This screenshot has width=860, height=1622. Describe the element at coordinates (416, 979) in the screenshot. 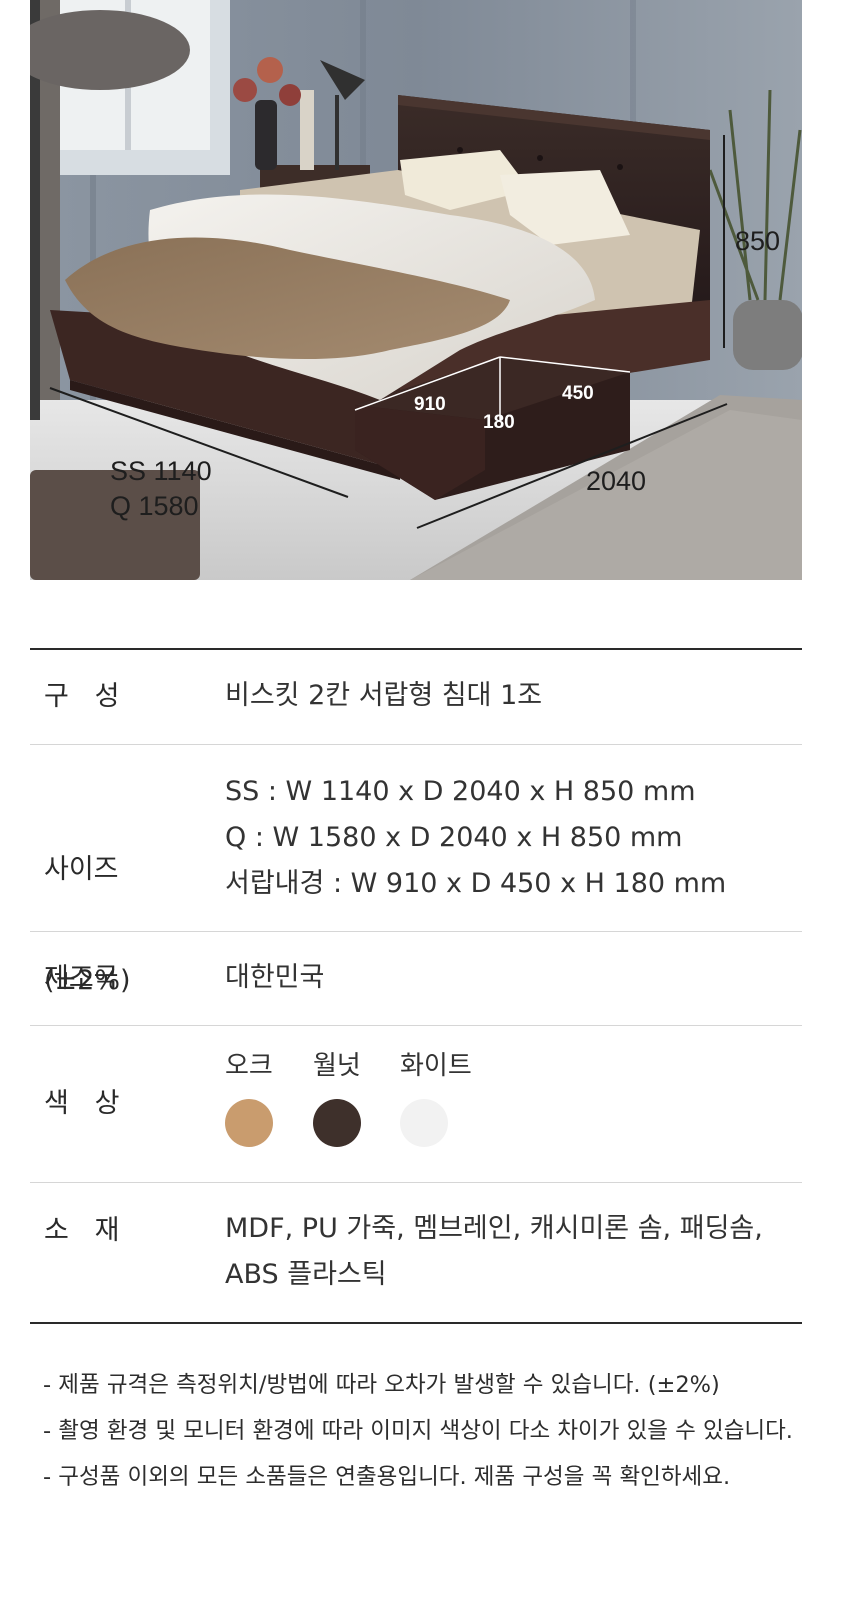

I see `spec-row-origin: 제조국 대한민국` at that location.